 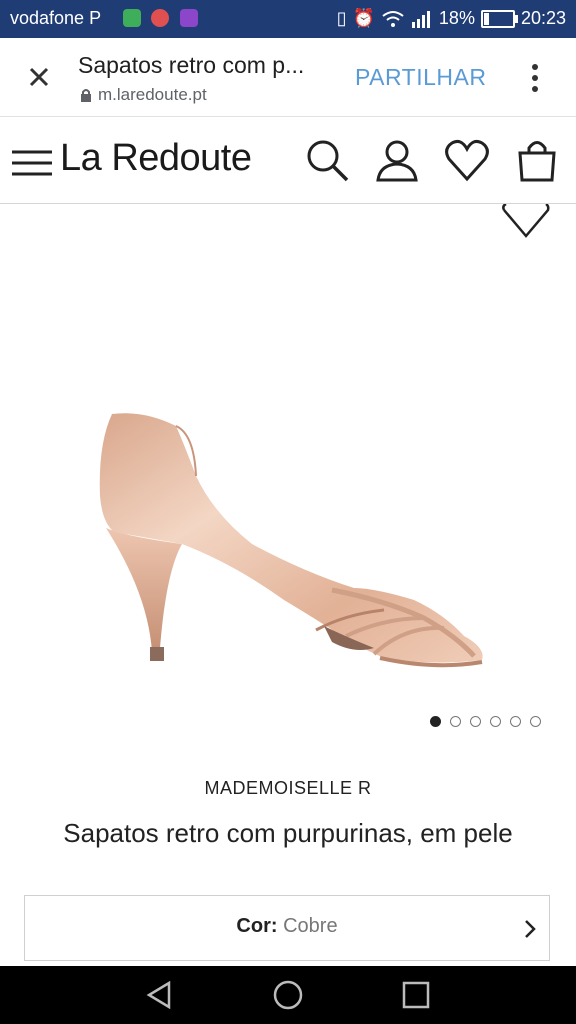 I want to click on add-to-wishlist-icon, so click(x=526, y=222).